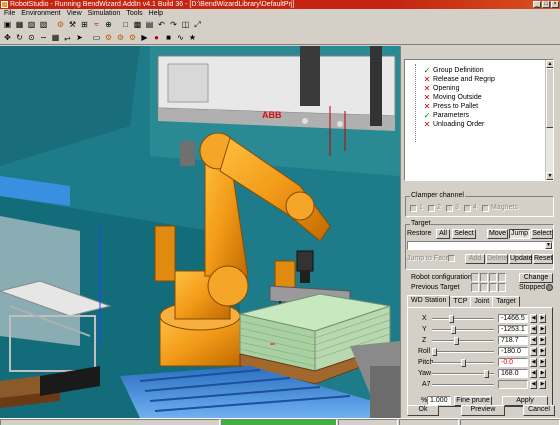 Image resolution: width=560 pixels, height=425 pixels. I want to click on box-icon: ▭, so click(96, 37).